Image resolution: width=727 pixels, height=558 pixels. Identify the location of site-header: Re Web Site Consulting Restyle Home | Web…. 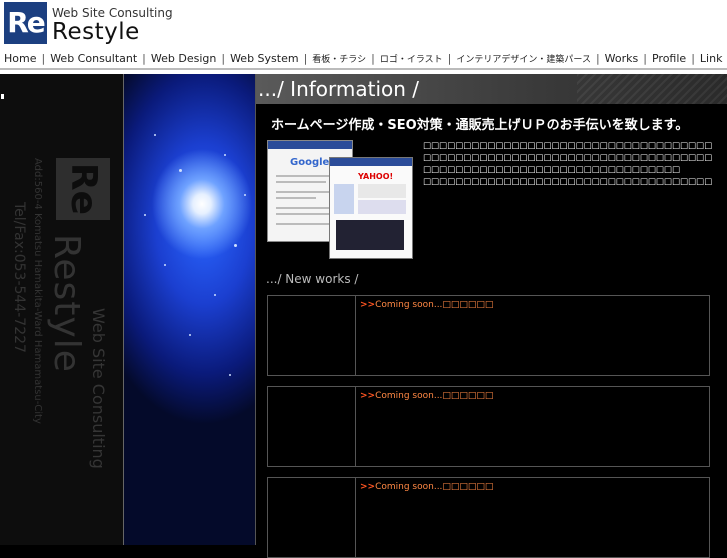
(363, 37).